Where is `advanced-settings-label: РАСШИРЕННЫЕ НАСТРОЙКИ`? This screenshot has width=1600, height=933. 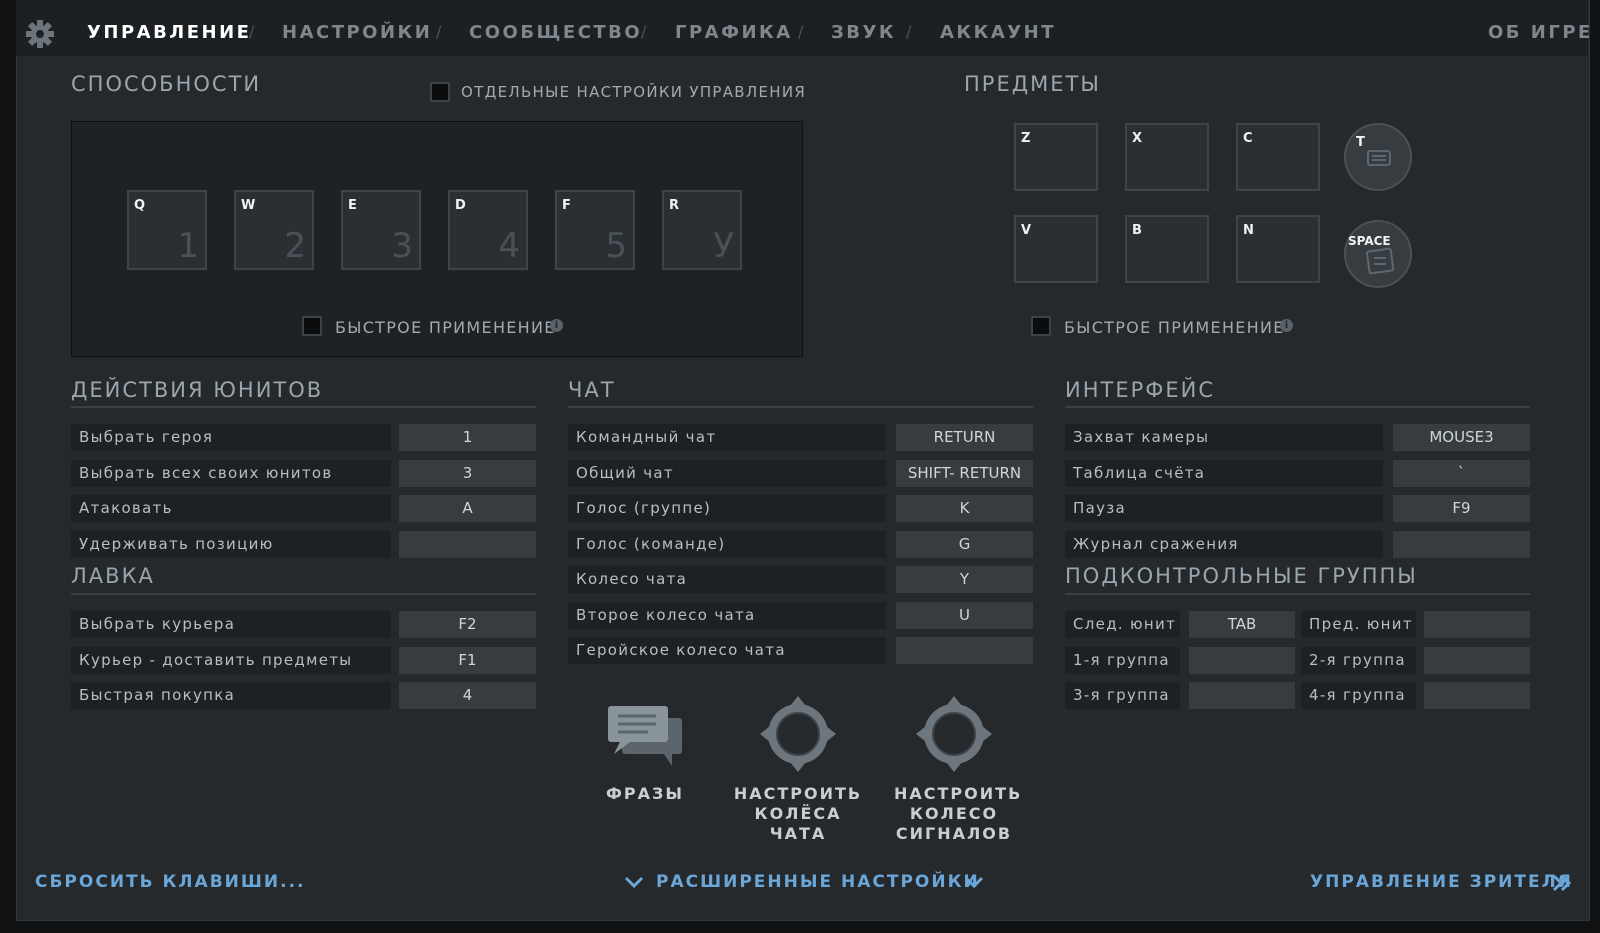 advanced-settings-label: РАСШИРЕННЫЕ НАСТРОЙКИ is located at coordinates (818, 882).